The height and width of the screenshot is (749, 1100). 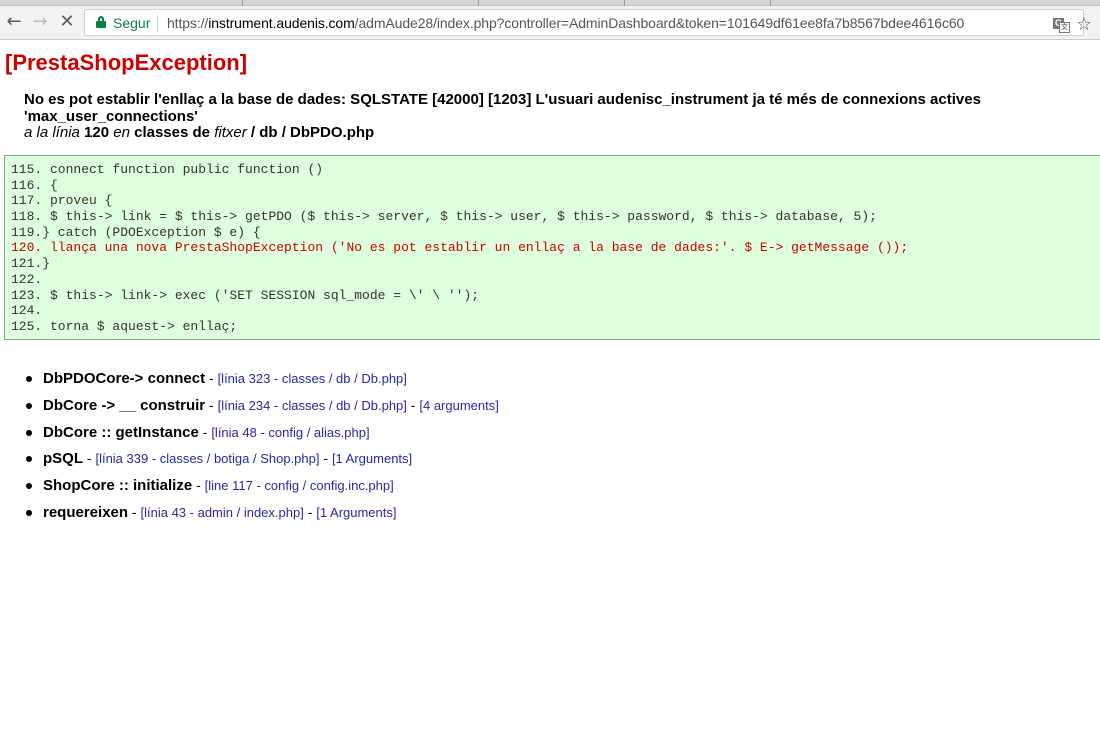 What do you see at coordinates (299, 485) in the screenshot?
I see `trace-link: [line 117 - config / config.inc.php]` at bounding box center [299, 485].